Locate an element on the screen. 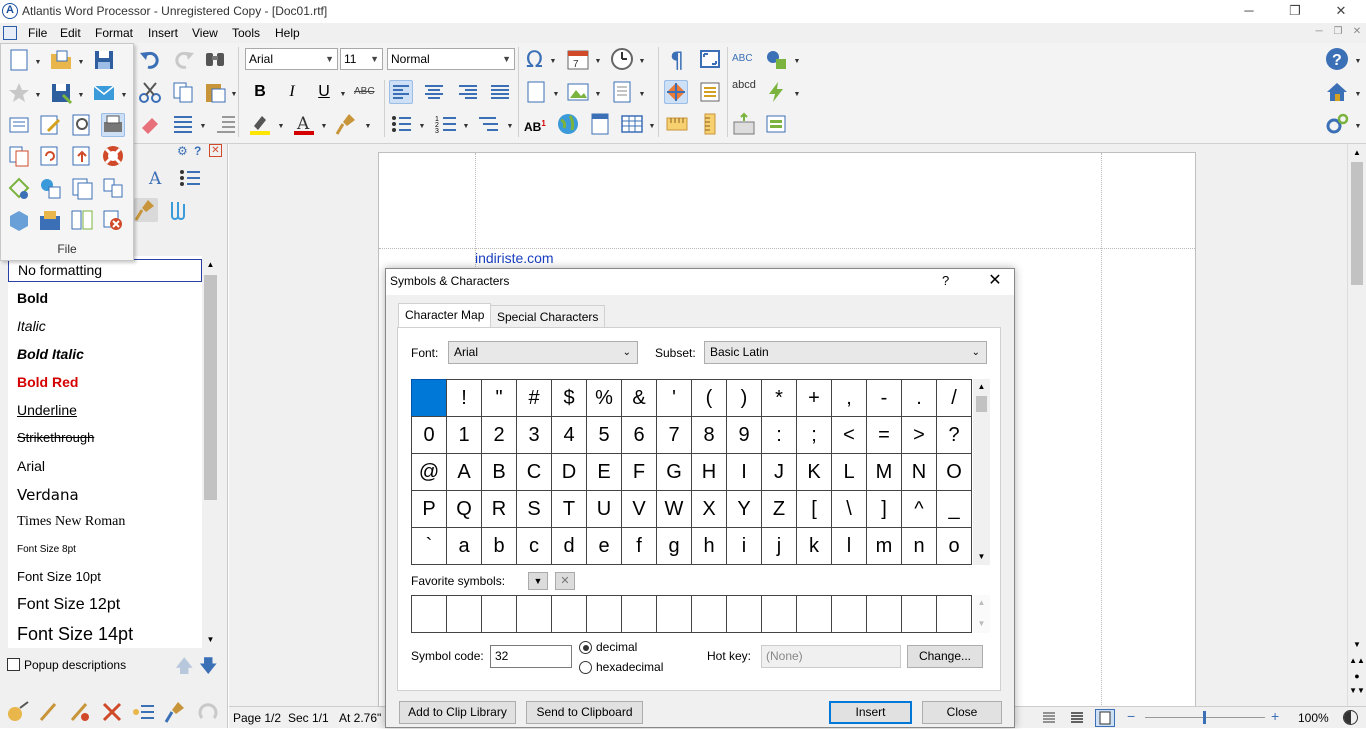 The image size is (1366, 729). char-cell: ^ is located at coordinates (919, 509).